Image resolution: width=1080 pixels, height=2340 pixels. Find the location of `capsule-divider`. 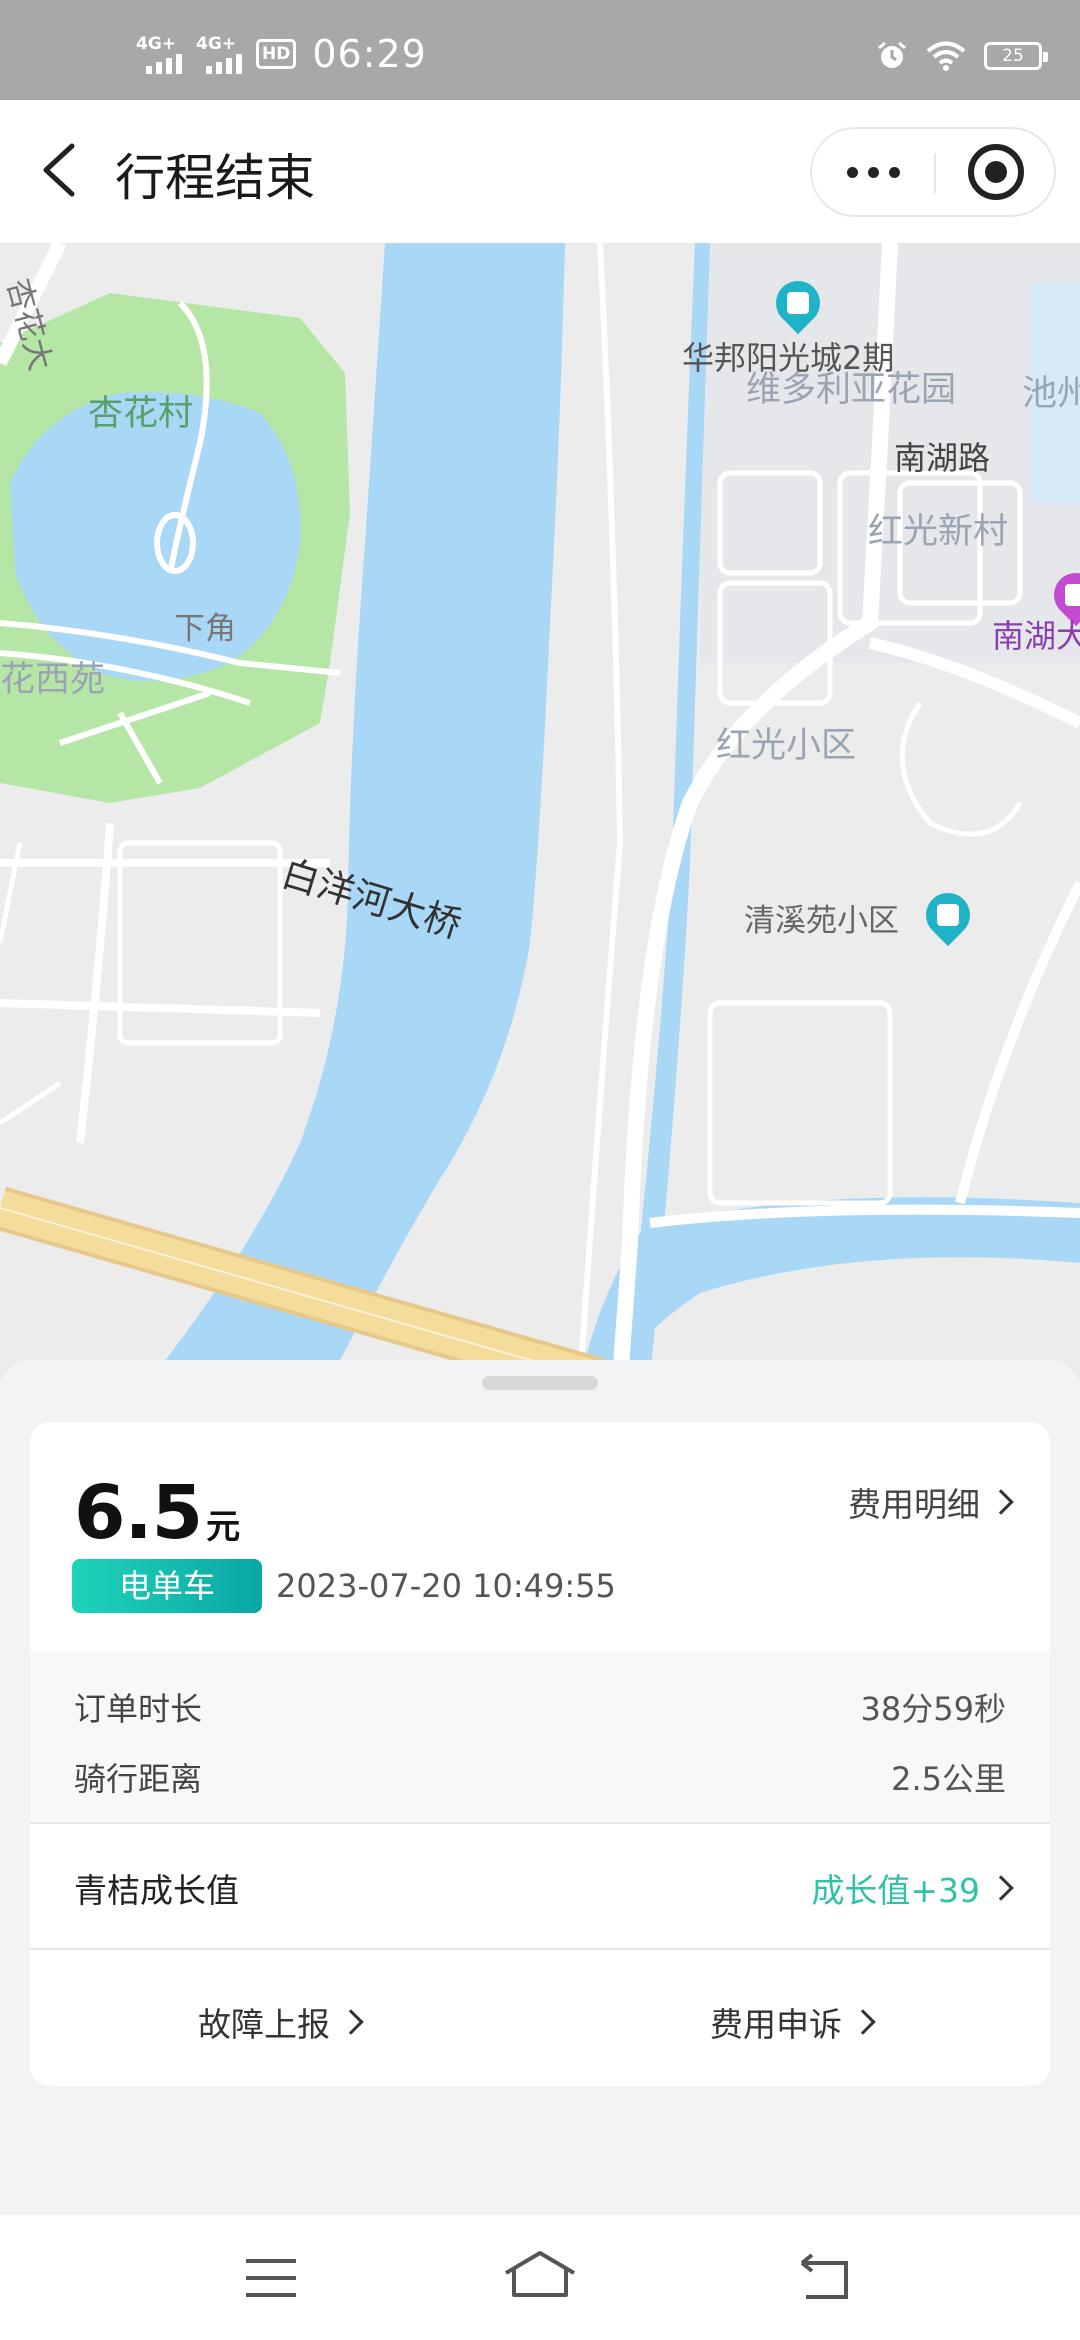

capsule-divider is located at coordinates (935, 173).